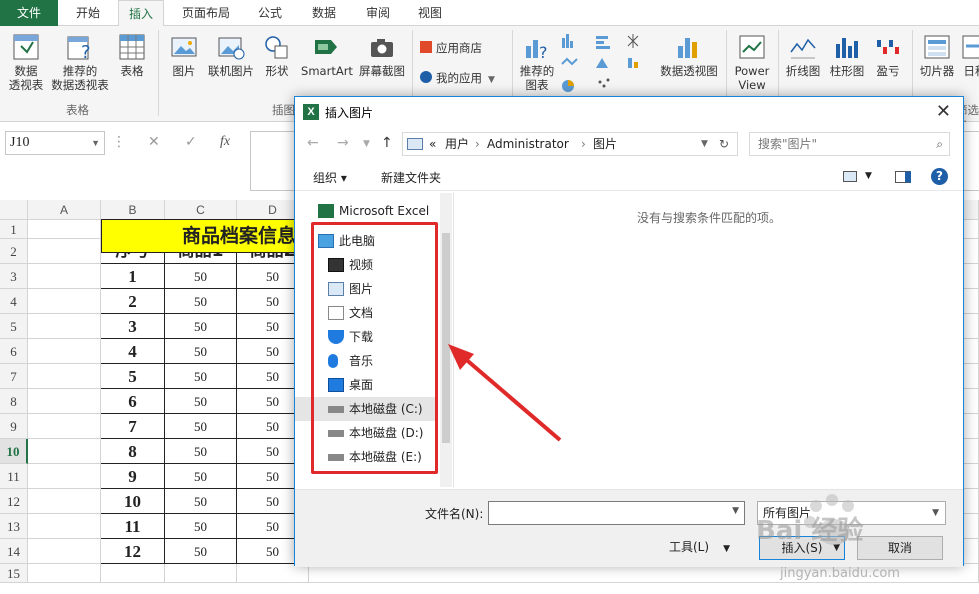  What do you see at coordinates (206, 13) in the screenshot?
I see `tab-page-layout: 页面布局` at bounding box center [206, 13].